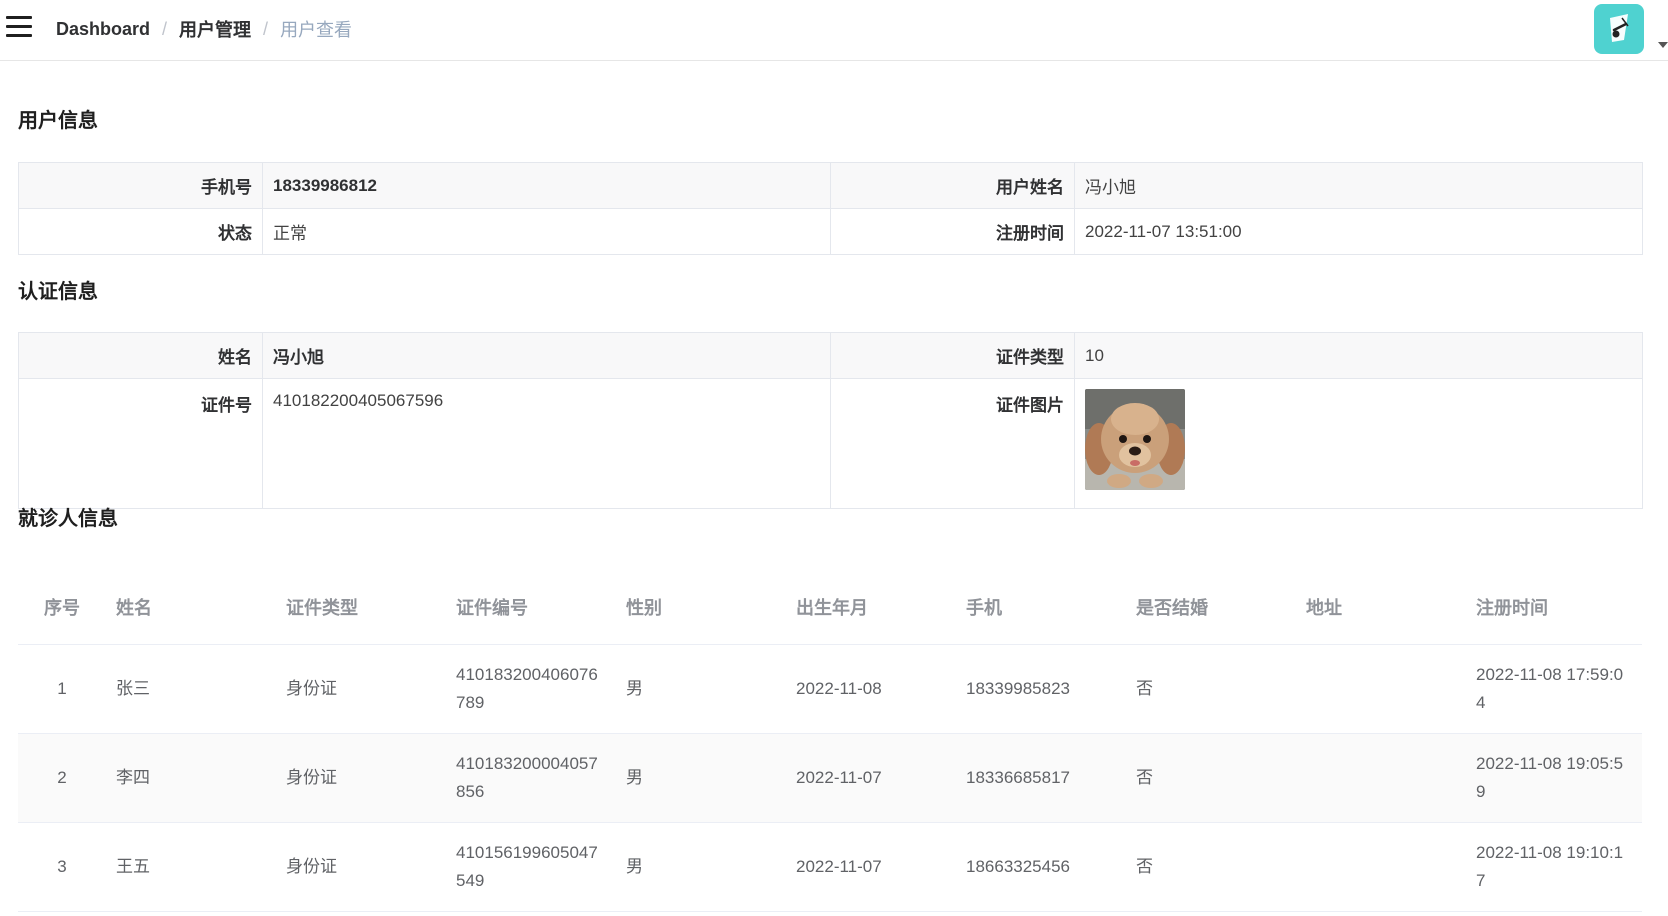  What do you see at coordinates (531, 867) in the screenshot?
I see `cell-cert-no: 410156199605047549` at bounding box center [531, 867].